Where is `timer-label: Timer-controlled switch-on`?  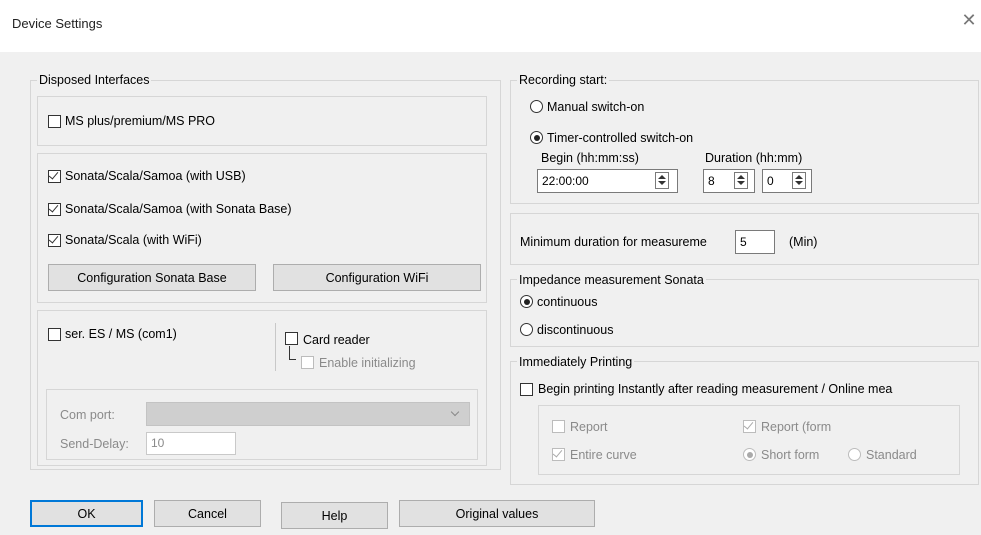 timer-label: Timer-controlled switch-on is located at coordinates (620, 138).